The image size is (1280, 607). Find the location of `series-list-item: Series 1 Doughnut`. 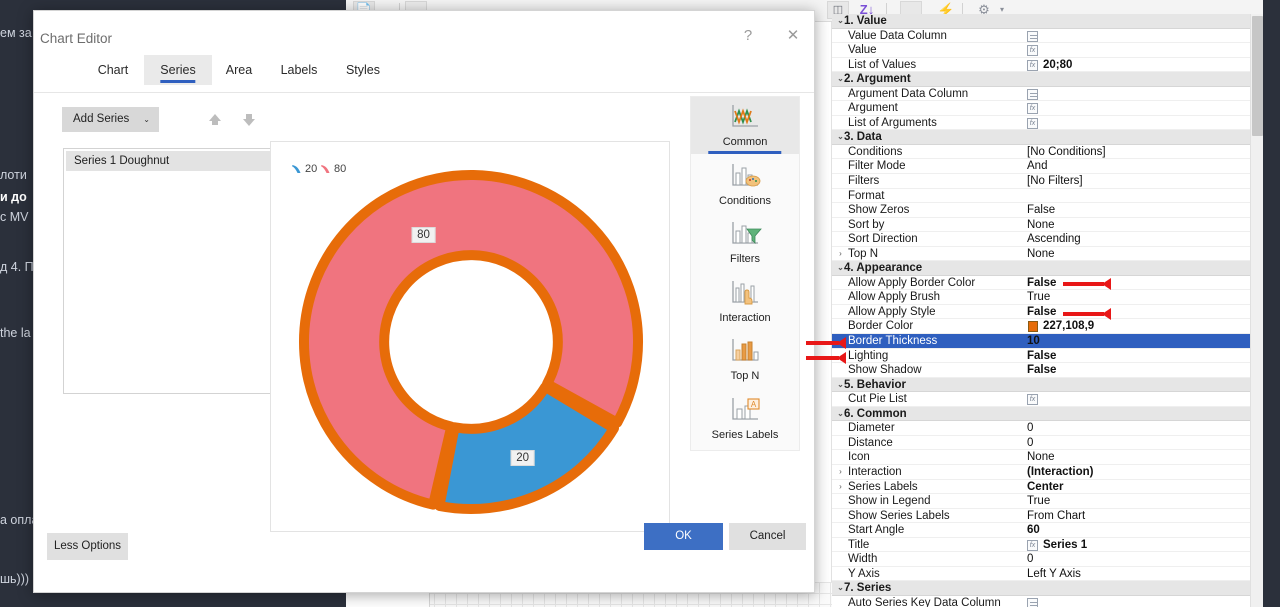

series-list-item: Series 1 Doughnut is located at coordinates (178, 161).